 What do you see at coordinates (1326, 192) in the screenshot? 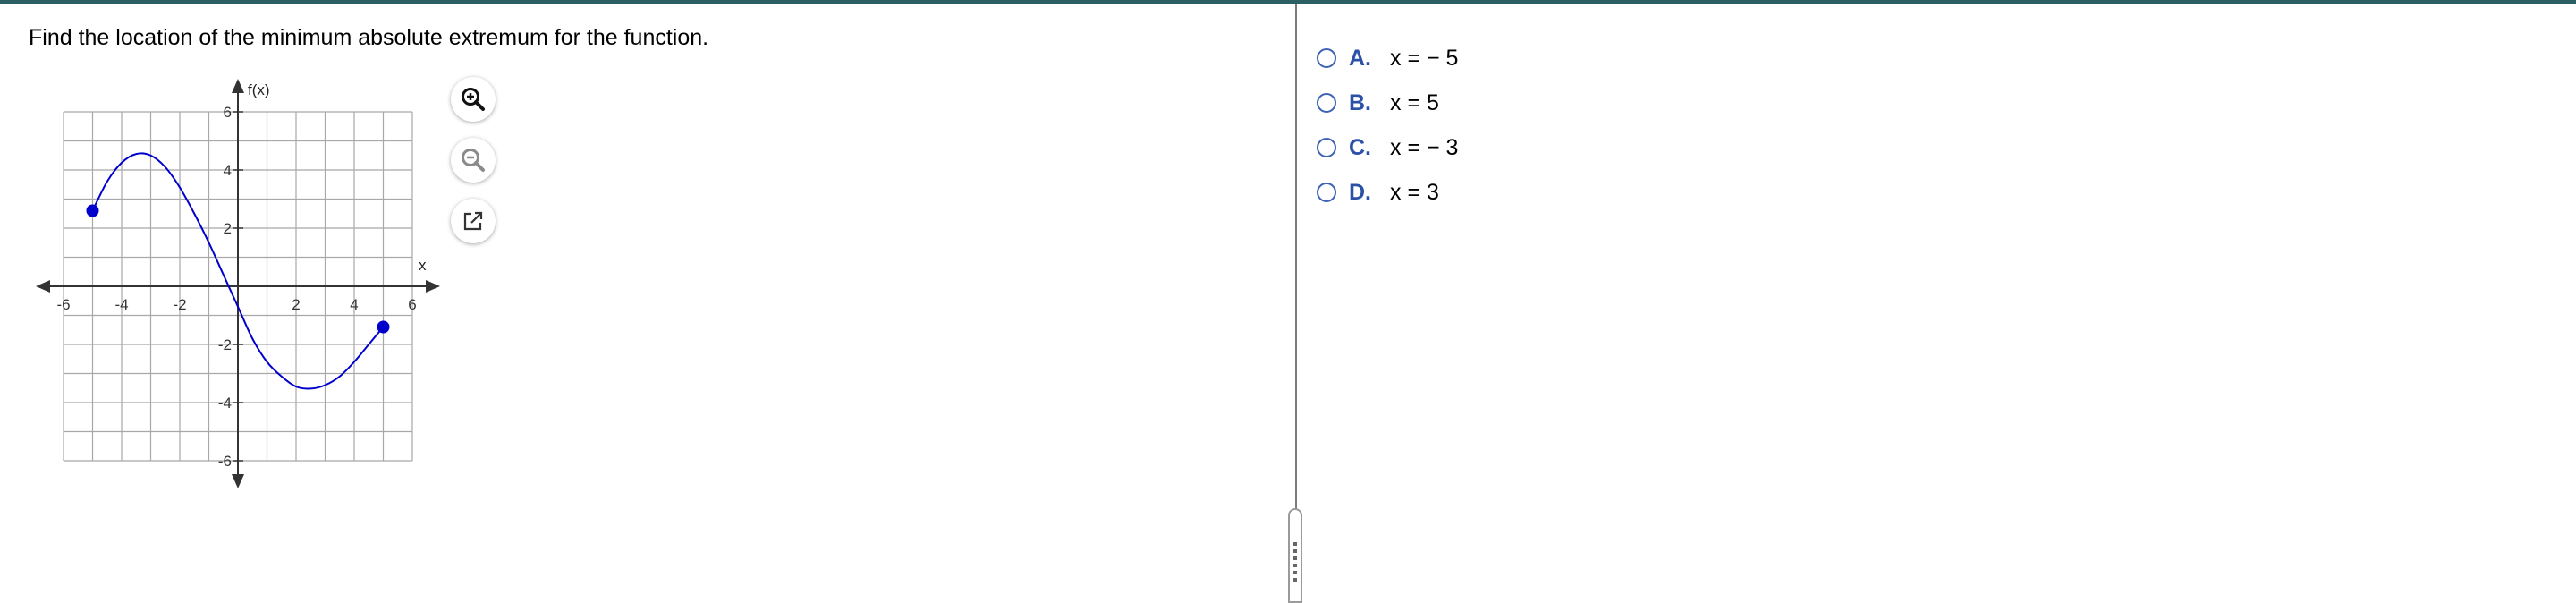
I see `radio-d` at bounding box center [1326, 192].